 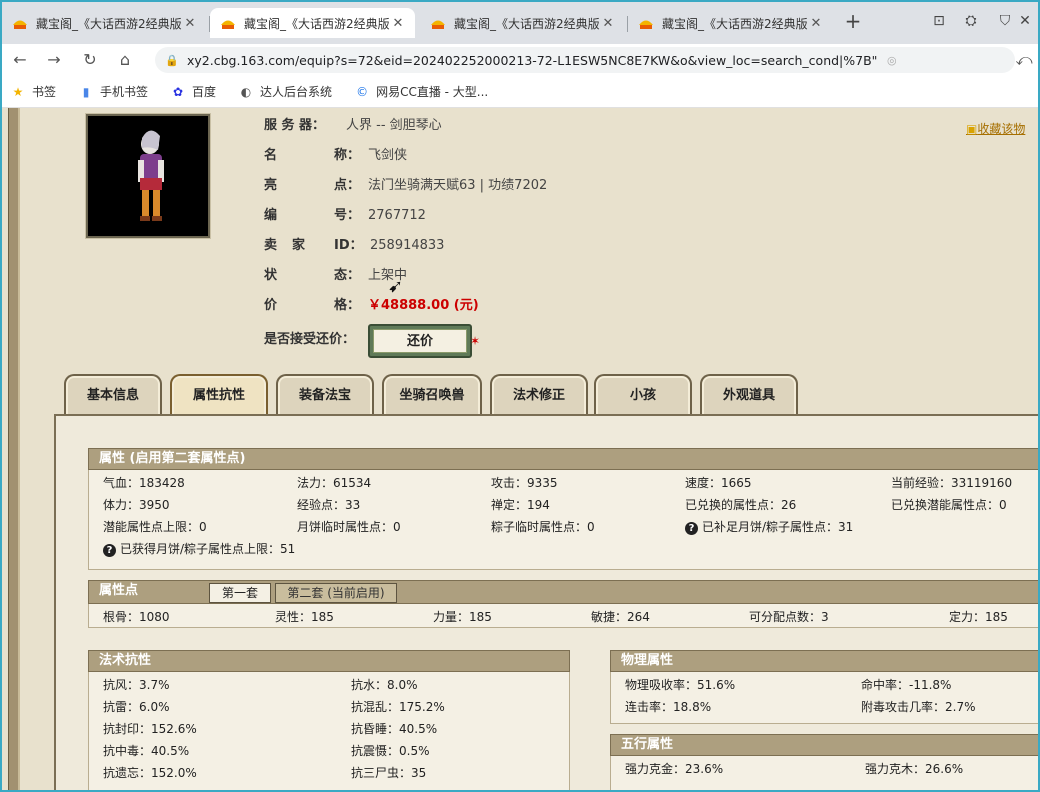 What do you see at coordinates (390, 751) in the screenshot?
I see `resist-shock: 抗震慑：0.5%` at bounding box center [390, 751].